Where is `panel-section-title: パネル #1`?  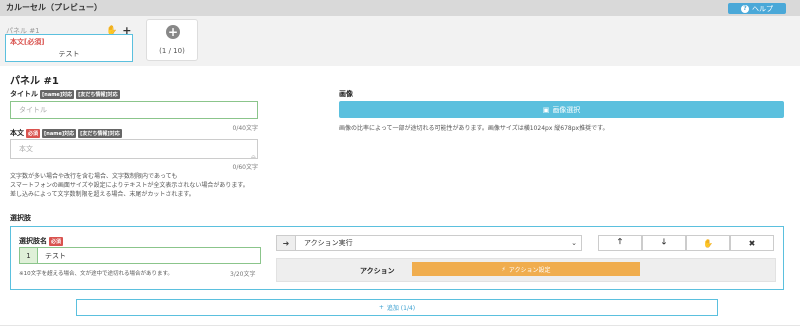
panel-section-title: パネル #1 is located at coordinates (34, 81).